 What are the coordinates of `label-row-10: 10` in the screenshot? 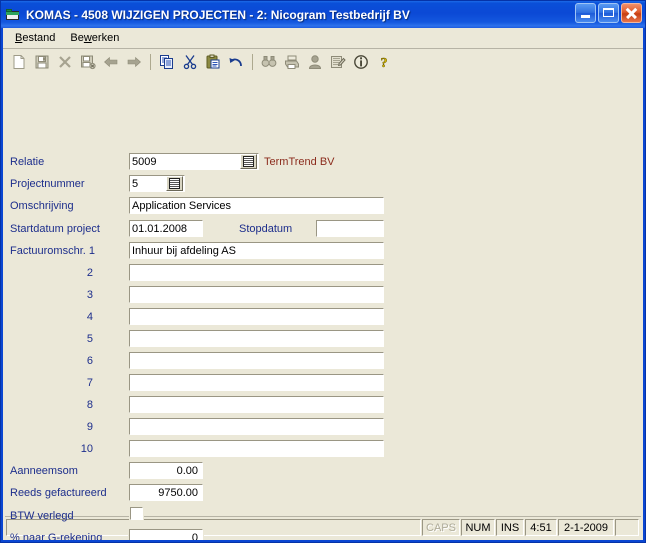 It's located at (86, 449).